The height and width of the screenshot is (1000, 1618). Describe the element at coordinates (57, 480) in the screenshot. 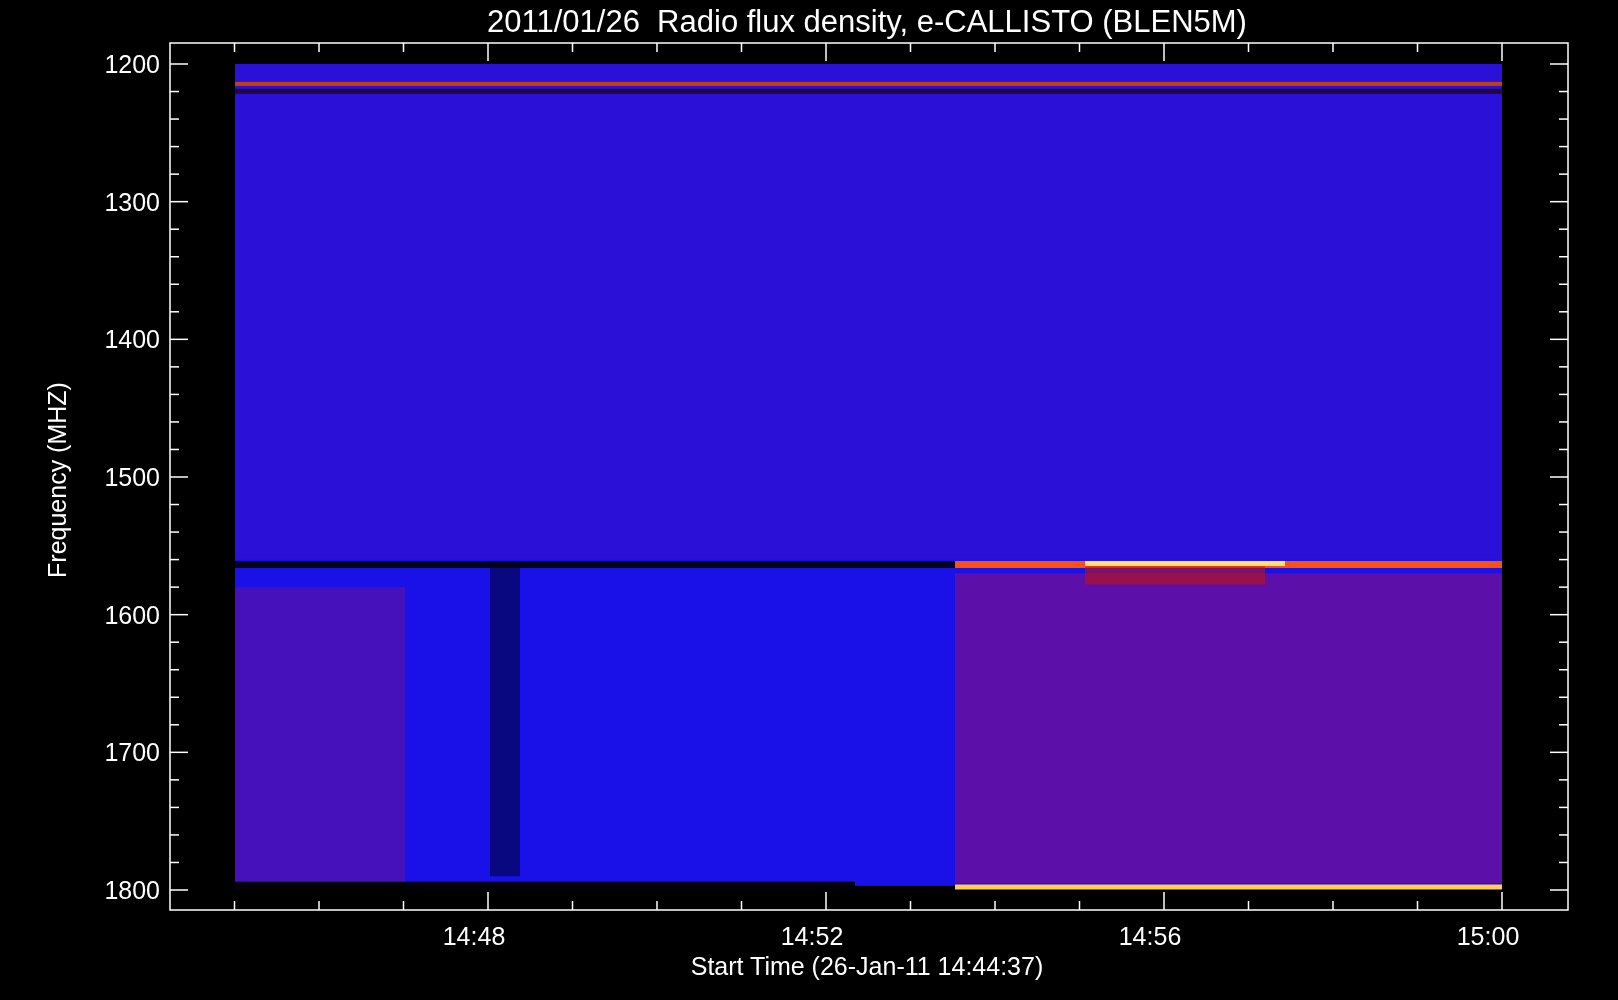

I see `axis-title: Frequency (MHZ)` at that location.